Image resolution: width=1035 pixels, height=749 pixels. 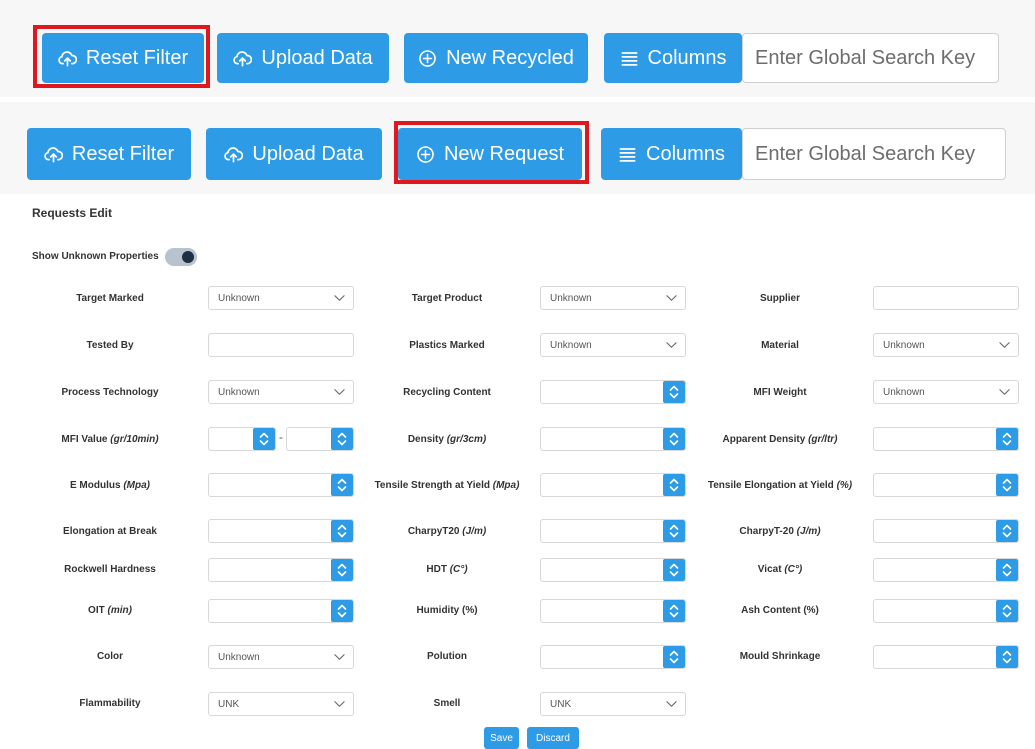 I want to click on oit-stepper, so click(x=281, y=611).